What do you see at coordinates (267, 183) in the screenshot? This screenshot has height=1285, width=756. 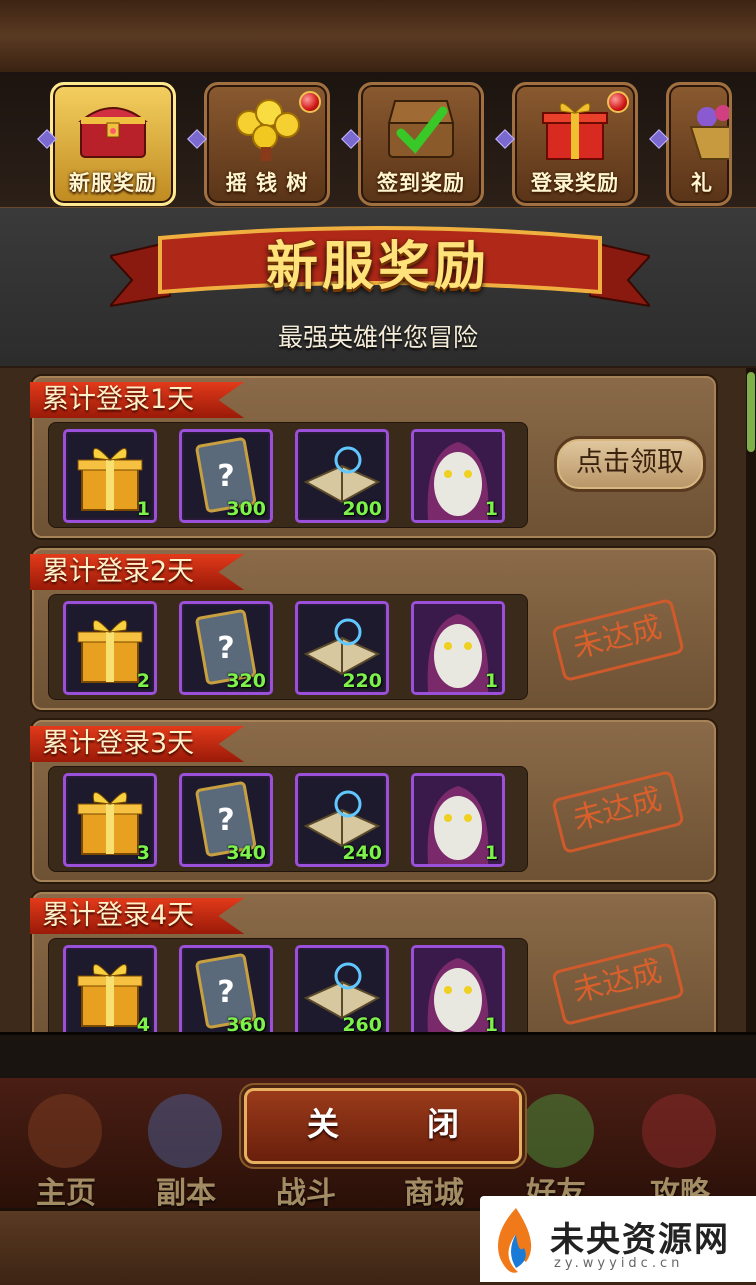 I see `tab-label: 摇 钱 树` at bounding box center [267, 183].